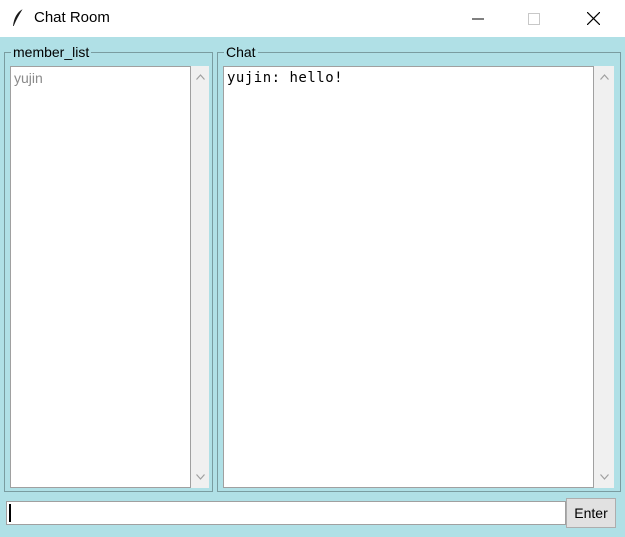 The width and height of the screenshot is (625, 537). I want to click on chat-message: yujin: hello!, so click(285, 78).